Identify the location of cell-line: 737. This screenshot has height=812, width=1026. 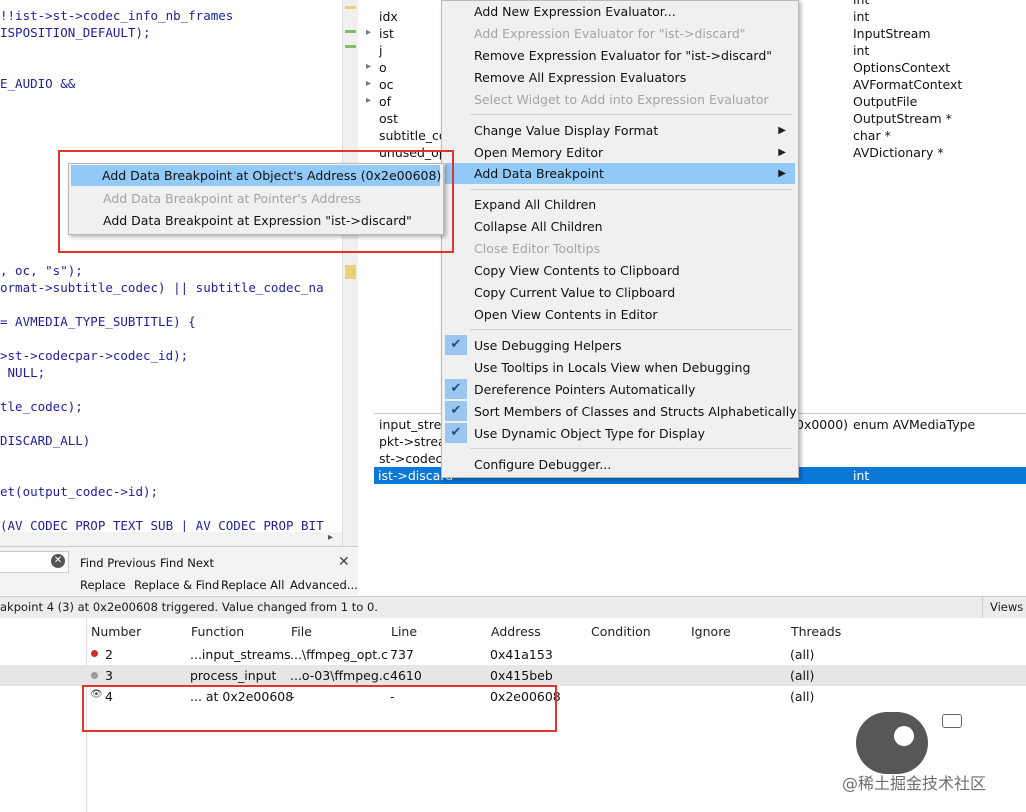
(402, 654).